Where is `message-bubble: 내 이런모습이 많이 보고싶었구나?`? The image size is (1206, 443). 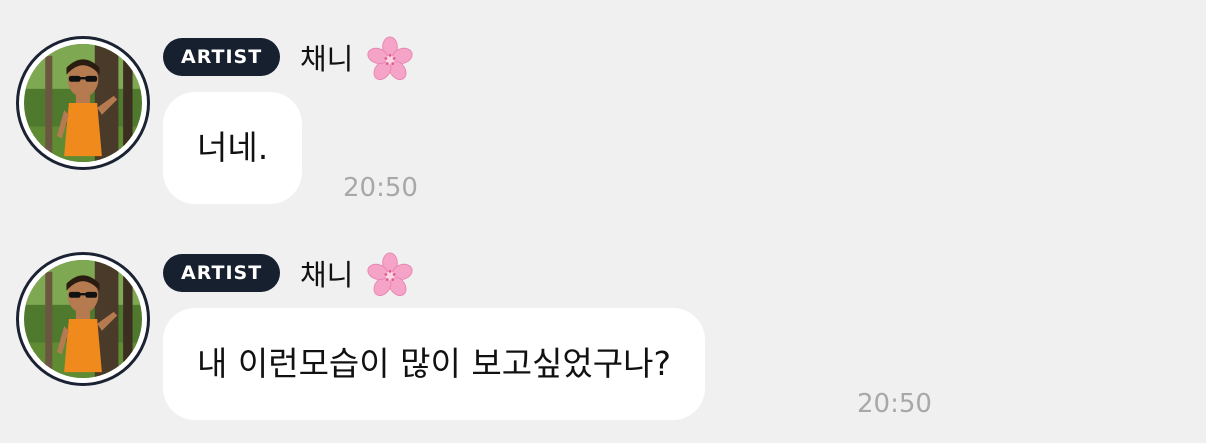
message-bubble: 내 이런모습이 많이 보고싶었구나? is located at coordinates (434, 364).